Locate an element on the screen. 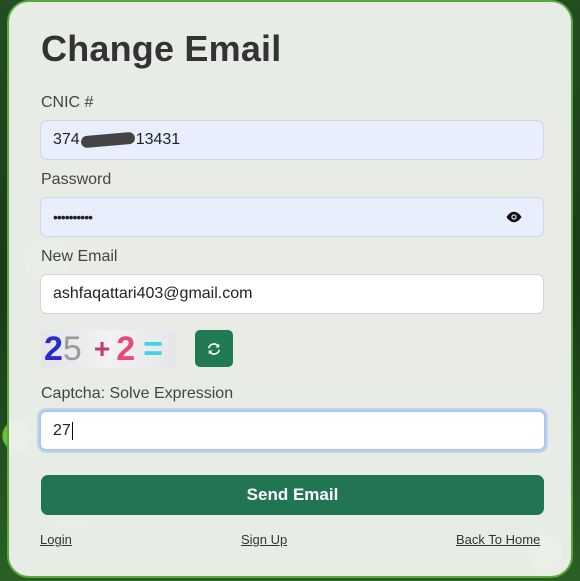 This screenshot has width=580, height=581. cnic-label: CNIC # is located at coordinates (67, 102).